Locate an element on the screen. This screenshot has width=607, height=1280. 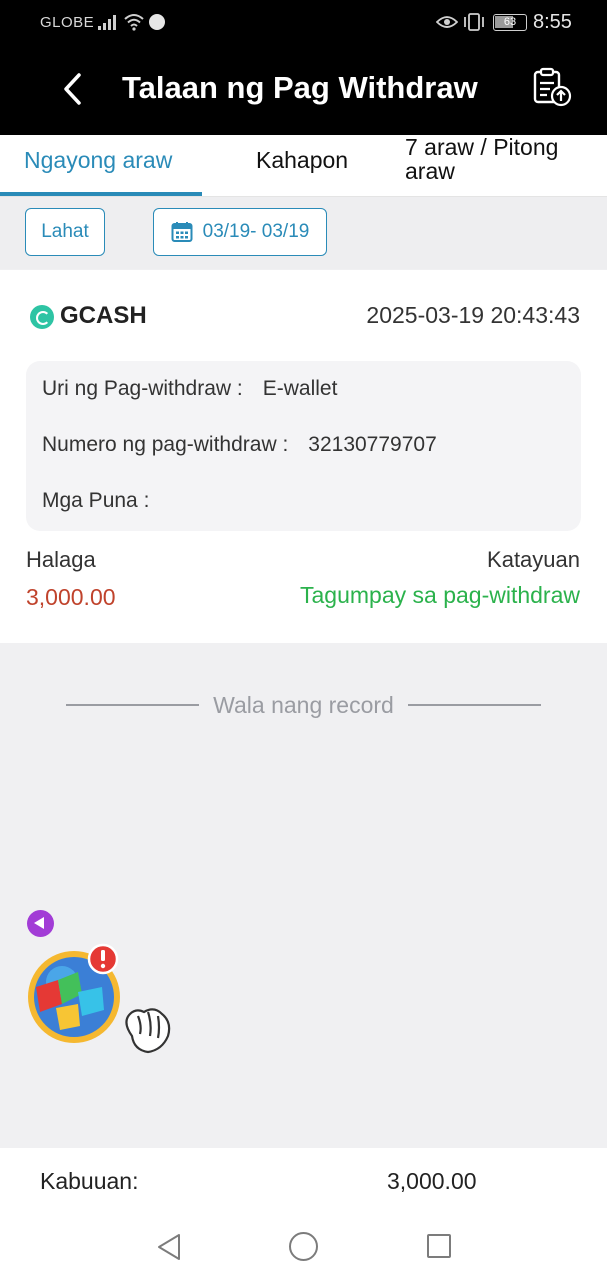
divider-line-left is located at coordinates (133, 705).